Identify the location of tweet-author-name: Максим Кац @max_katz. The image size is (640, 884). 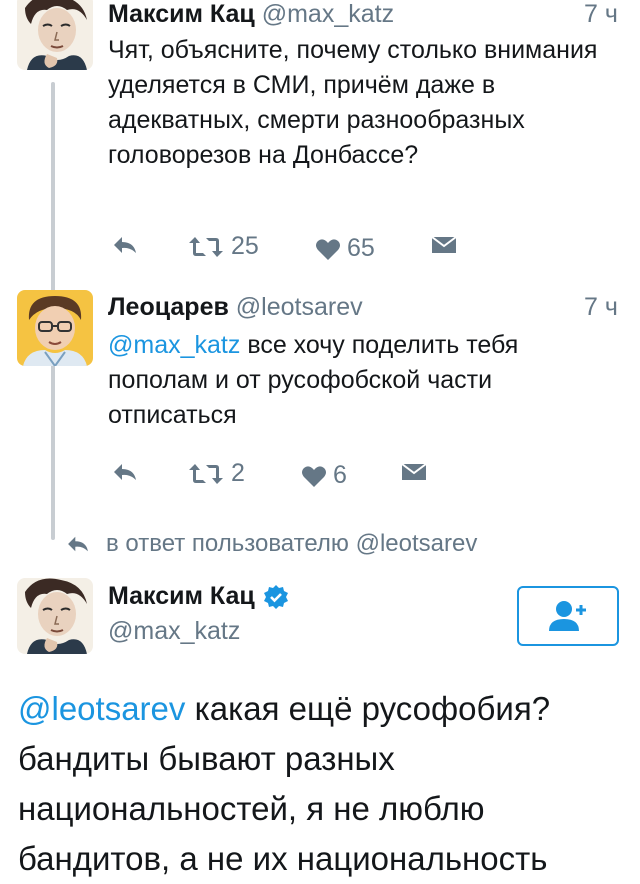
(251, 14).